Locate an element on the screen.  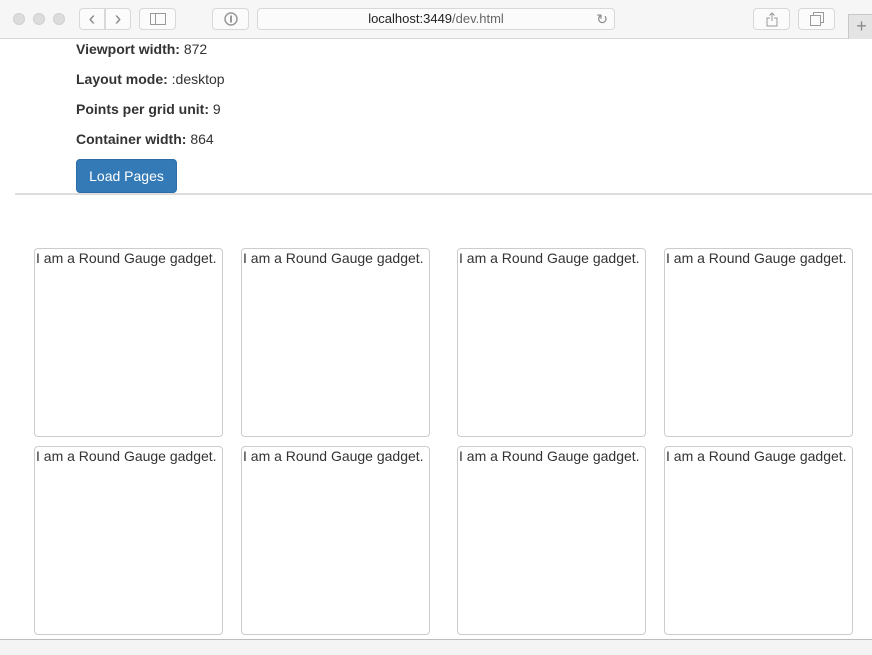
viewport-width-info: Viewport width: 872 is located at coordinates (141, 49).